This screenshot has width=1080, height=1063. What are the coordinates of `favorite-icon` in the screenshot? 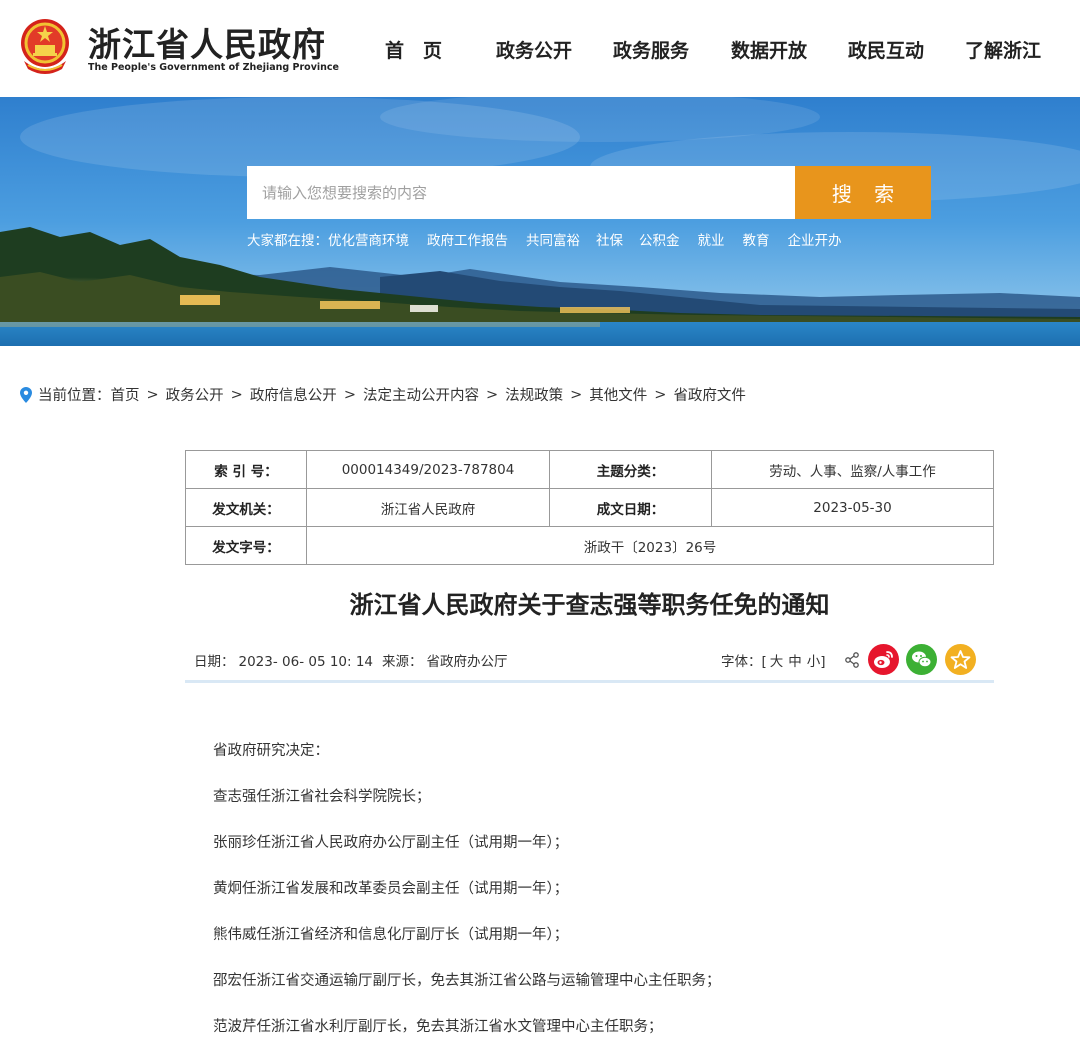 It's located at (960, 659).